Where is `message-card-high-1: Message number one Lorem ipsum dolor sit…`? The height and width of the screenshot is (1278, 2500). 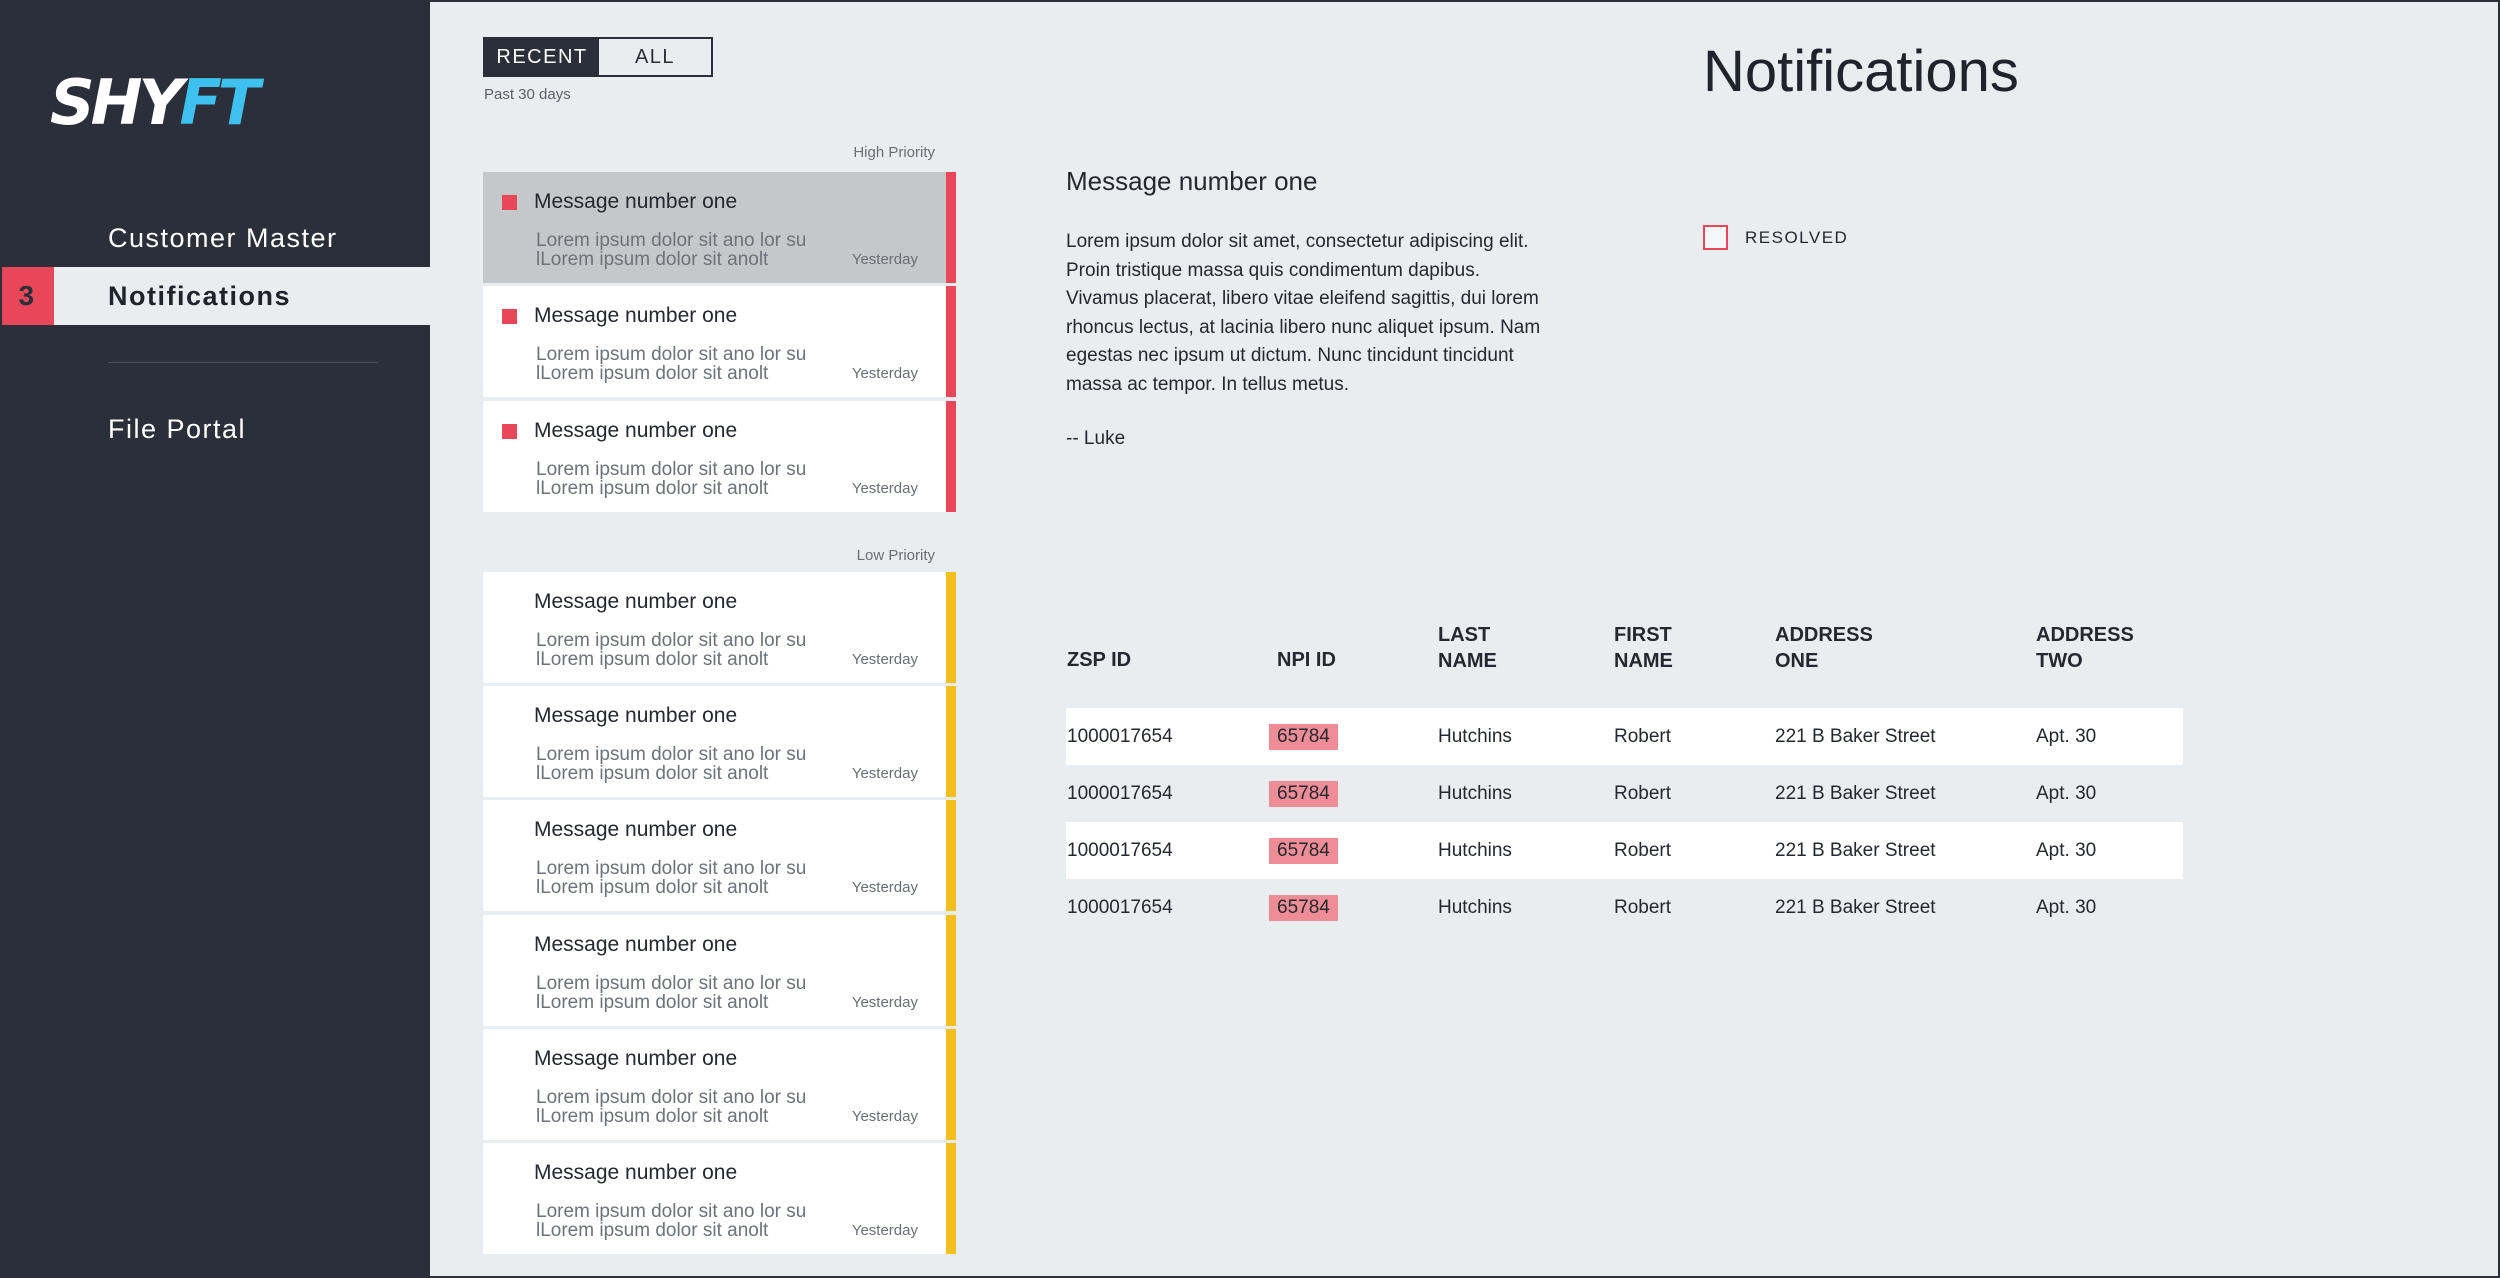
message-card-high-1: Message number one Lorem ipsum dolor sit… is located at coordinates (719, 227).